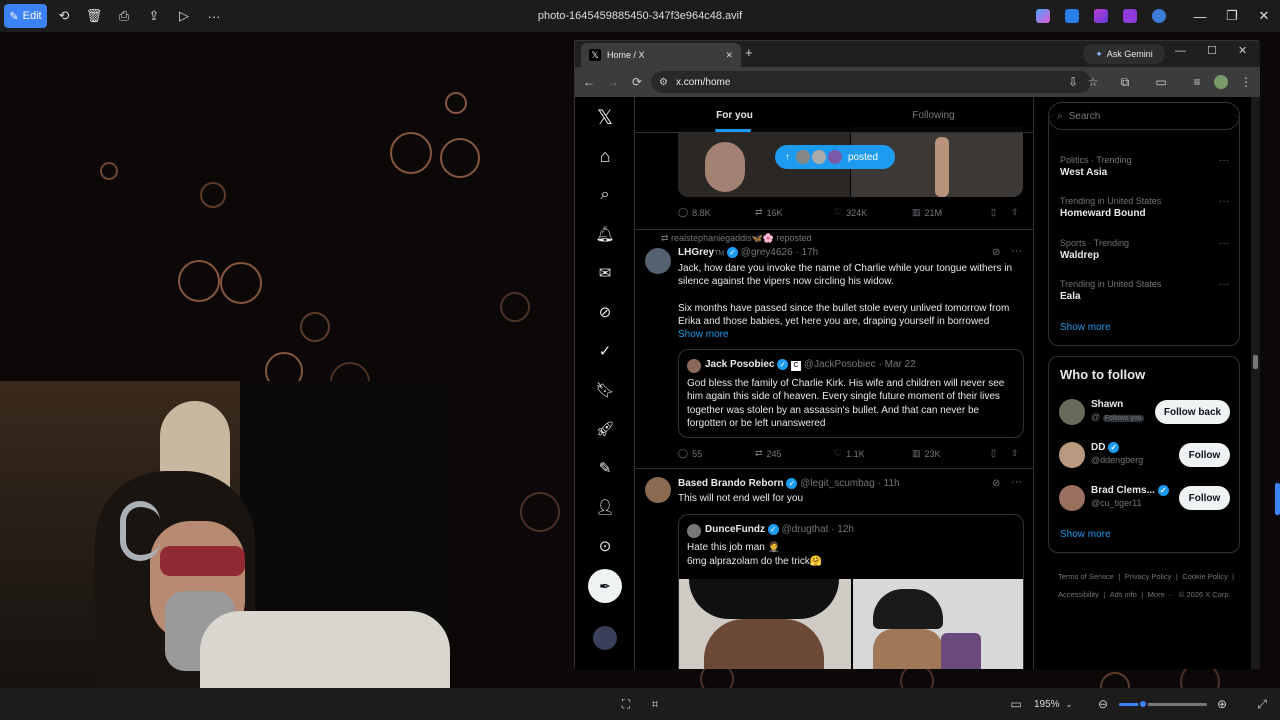 This screenshot has width=1280, height=720. I want to click on reply-button: ◯ 55, so click(690, 453).